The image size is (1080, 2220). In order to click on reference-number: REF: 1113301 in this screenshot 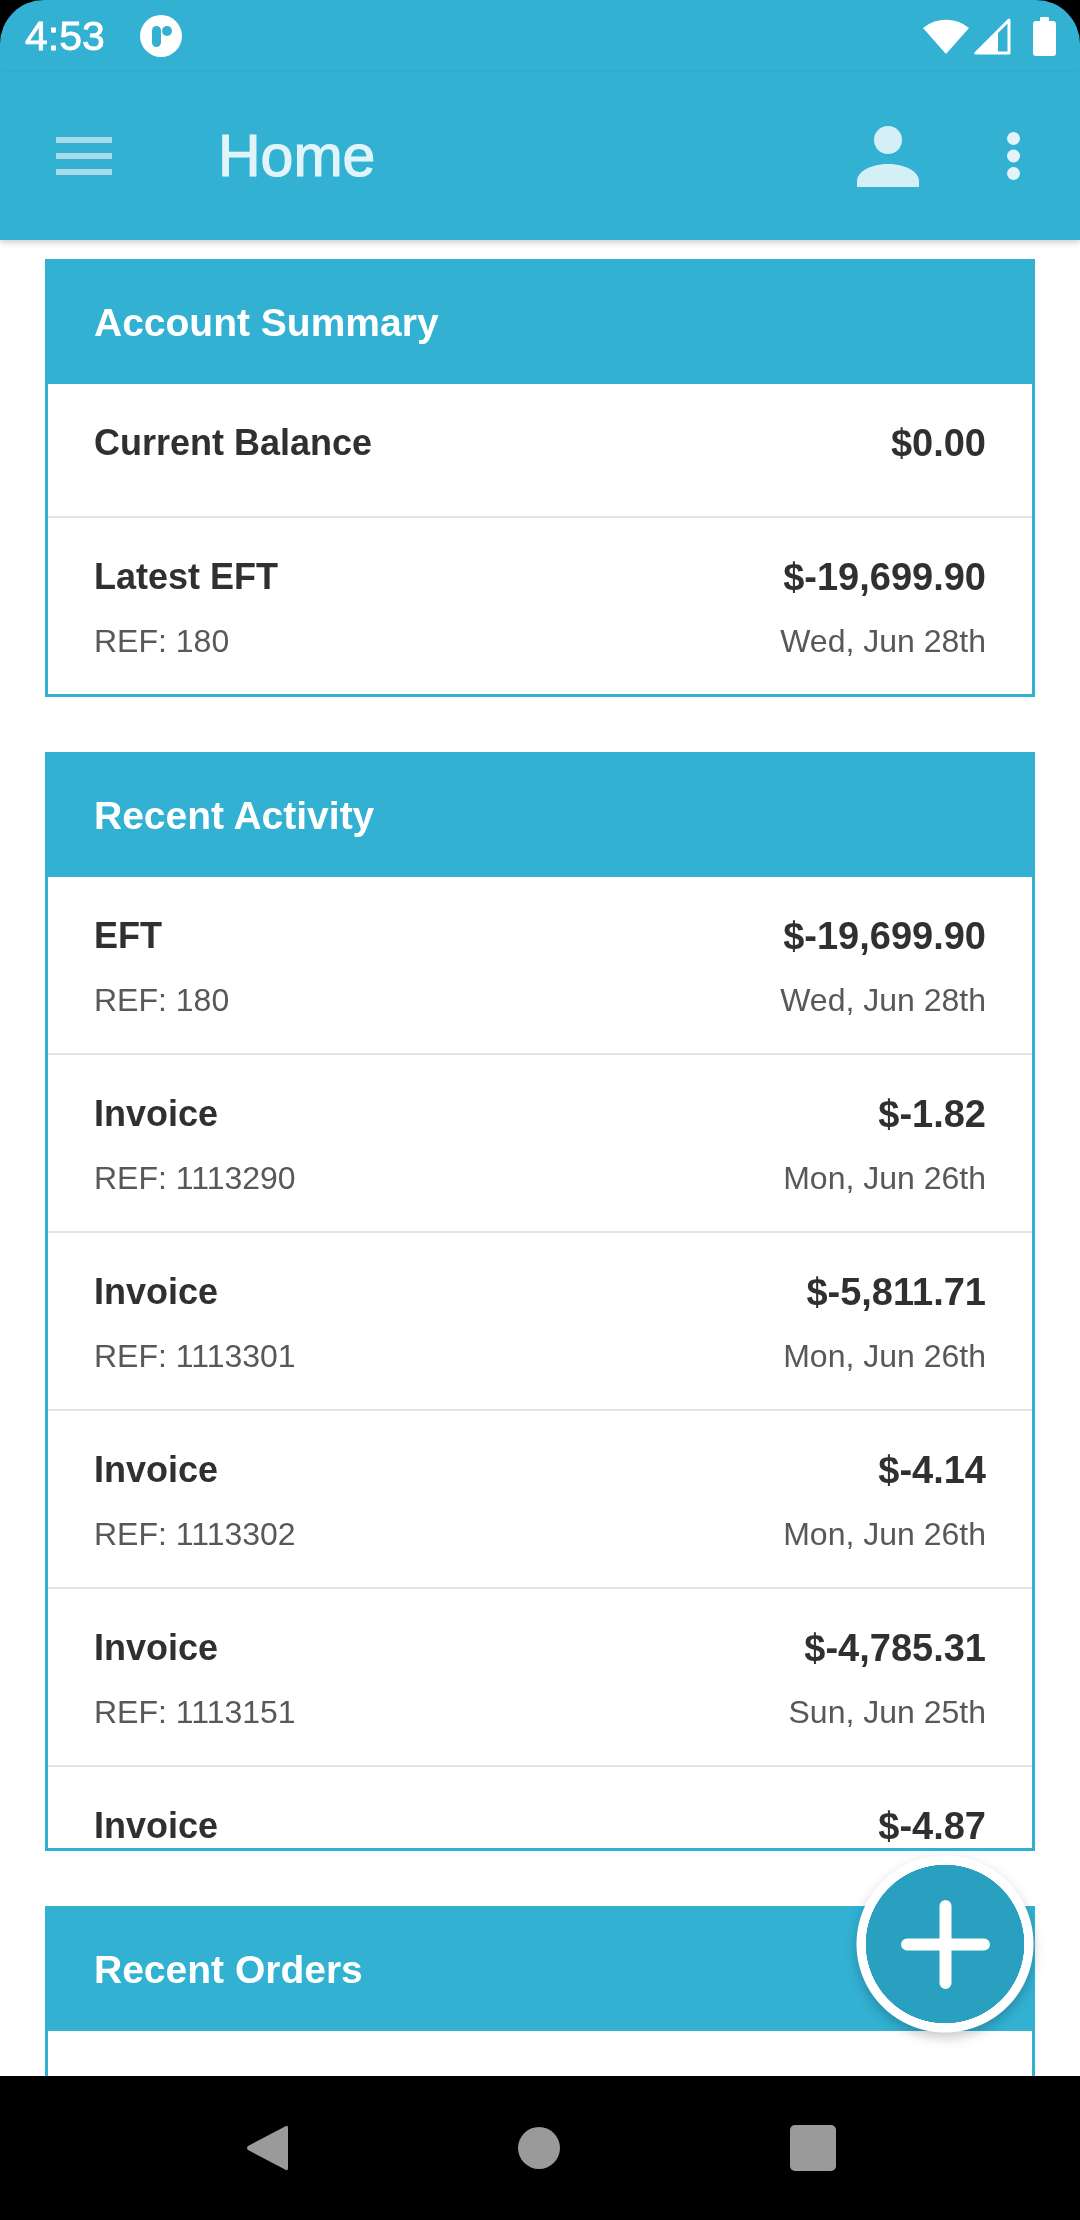, I will do `click(195, 1356)`.